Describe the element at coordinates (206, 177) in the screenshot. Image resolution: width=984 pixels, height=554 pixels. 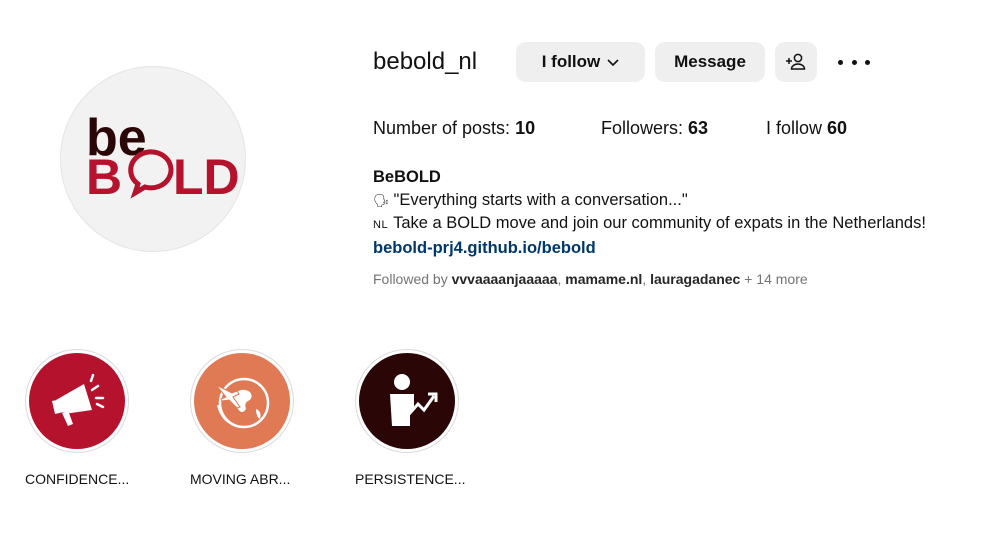
I see `logo-text-ld: LD` at that location.